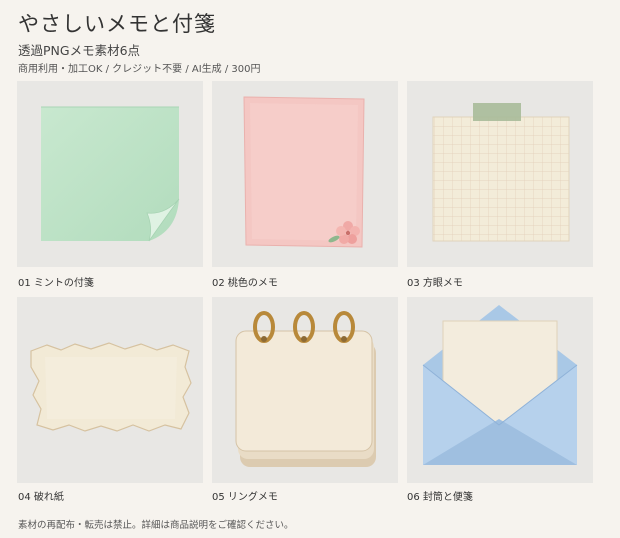  I want to click on card-pink-memo, so click(305, 174).